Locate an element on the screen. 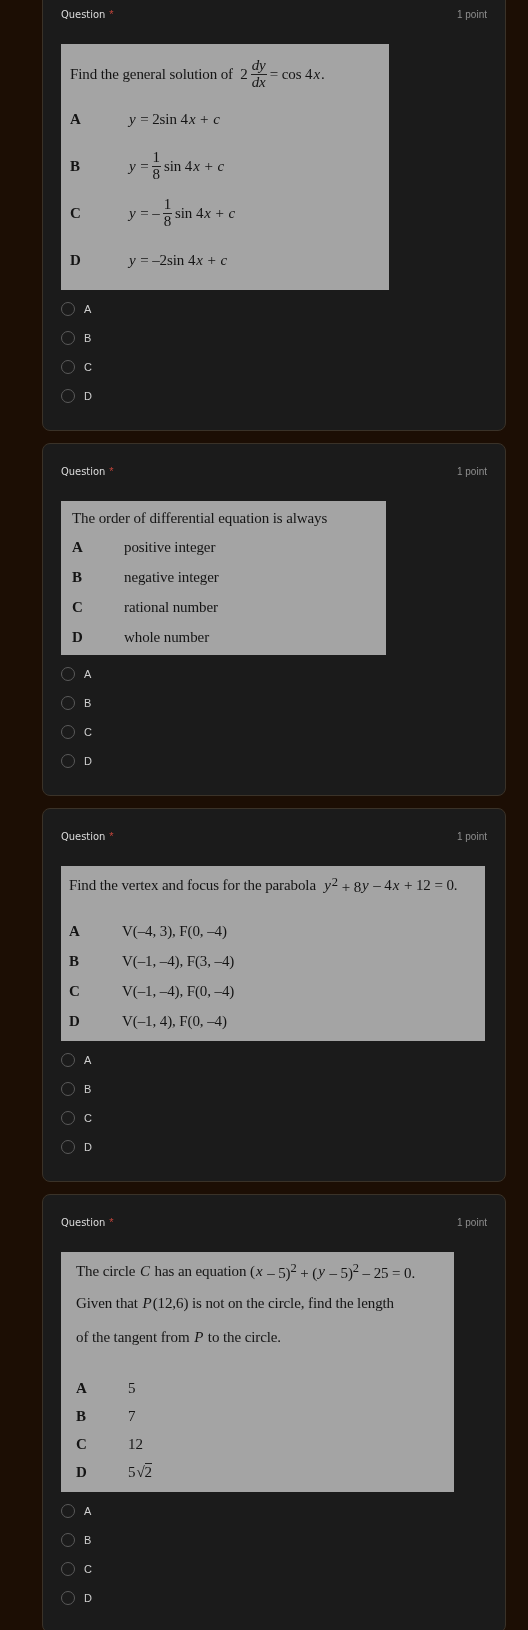 This screenshot has height=1630, width=528. question-text: Find the vertex and focus for the parabola y$^{2}$ + 8y – 4x + 12 = 0. is located at coordinates (263, 885).